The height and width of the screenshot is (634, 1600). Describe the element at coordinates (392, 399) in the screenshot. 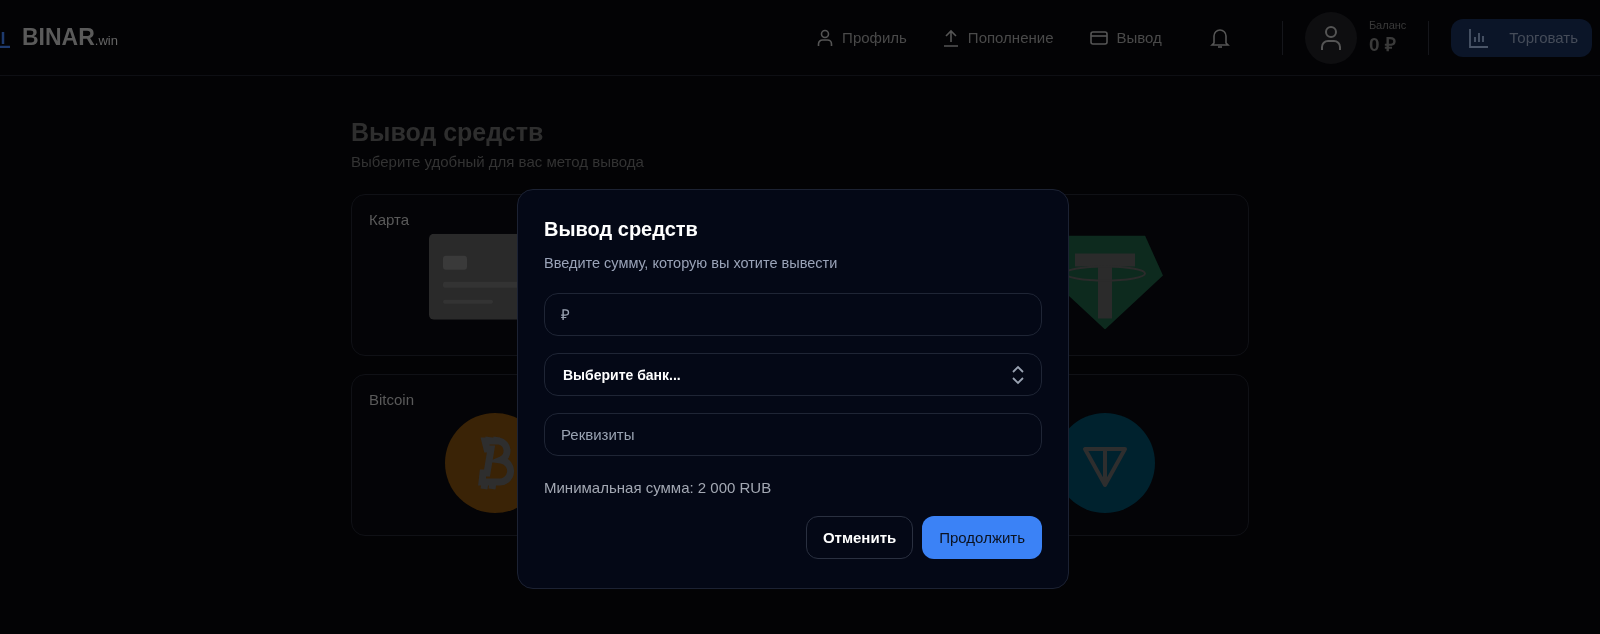

I see `method-label: Bitcoin` at that location.